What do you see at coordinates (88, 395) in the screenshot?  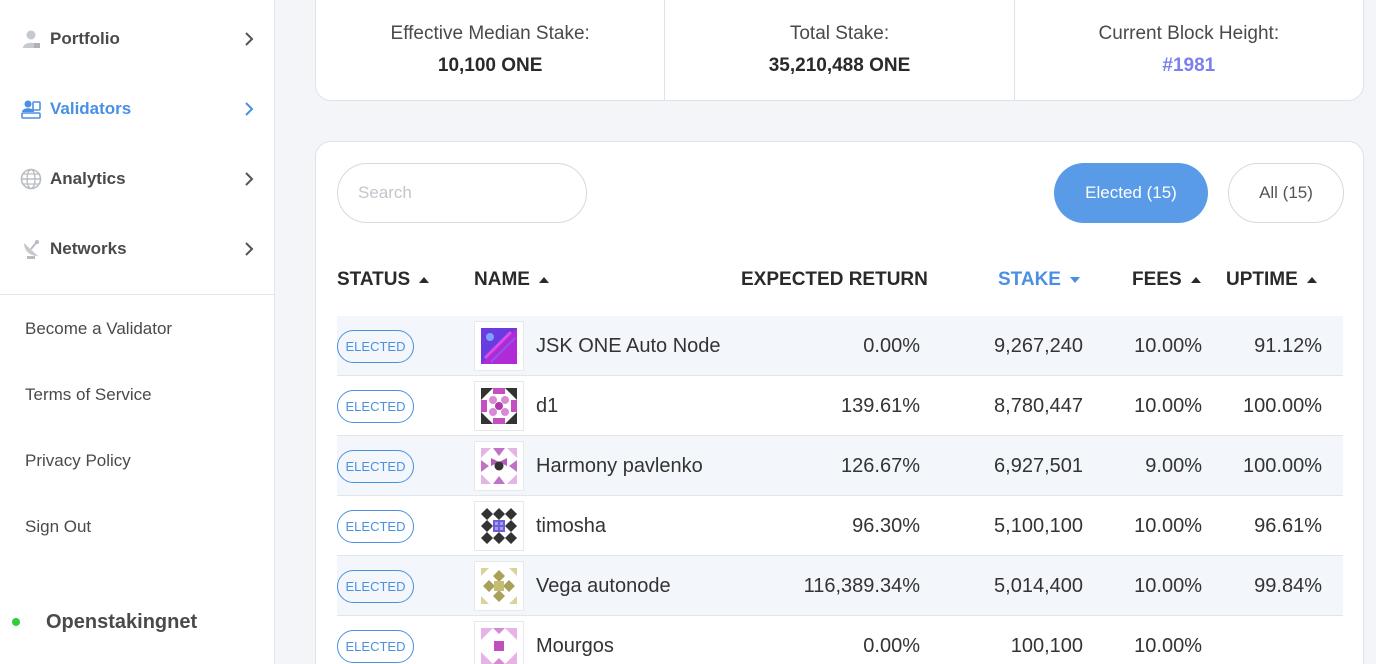 I see `terms-of-service-link: Terms of Service` at bounding box center [88, 395].